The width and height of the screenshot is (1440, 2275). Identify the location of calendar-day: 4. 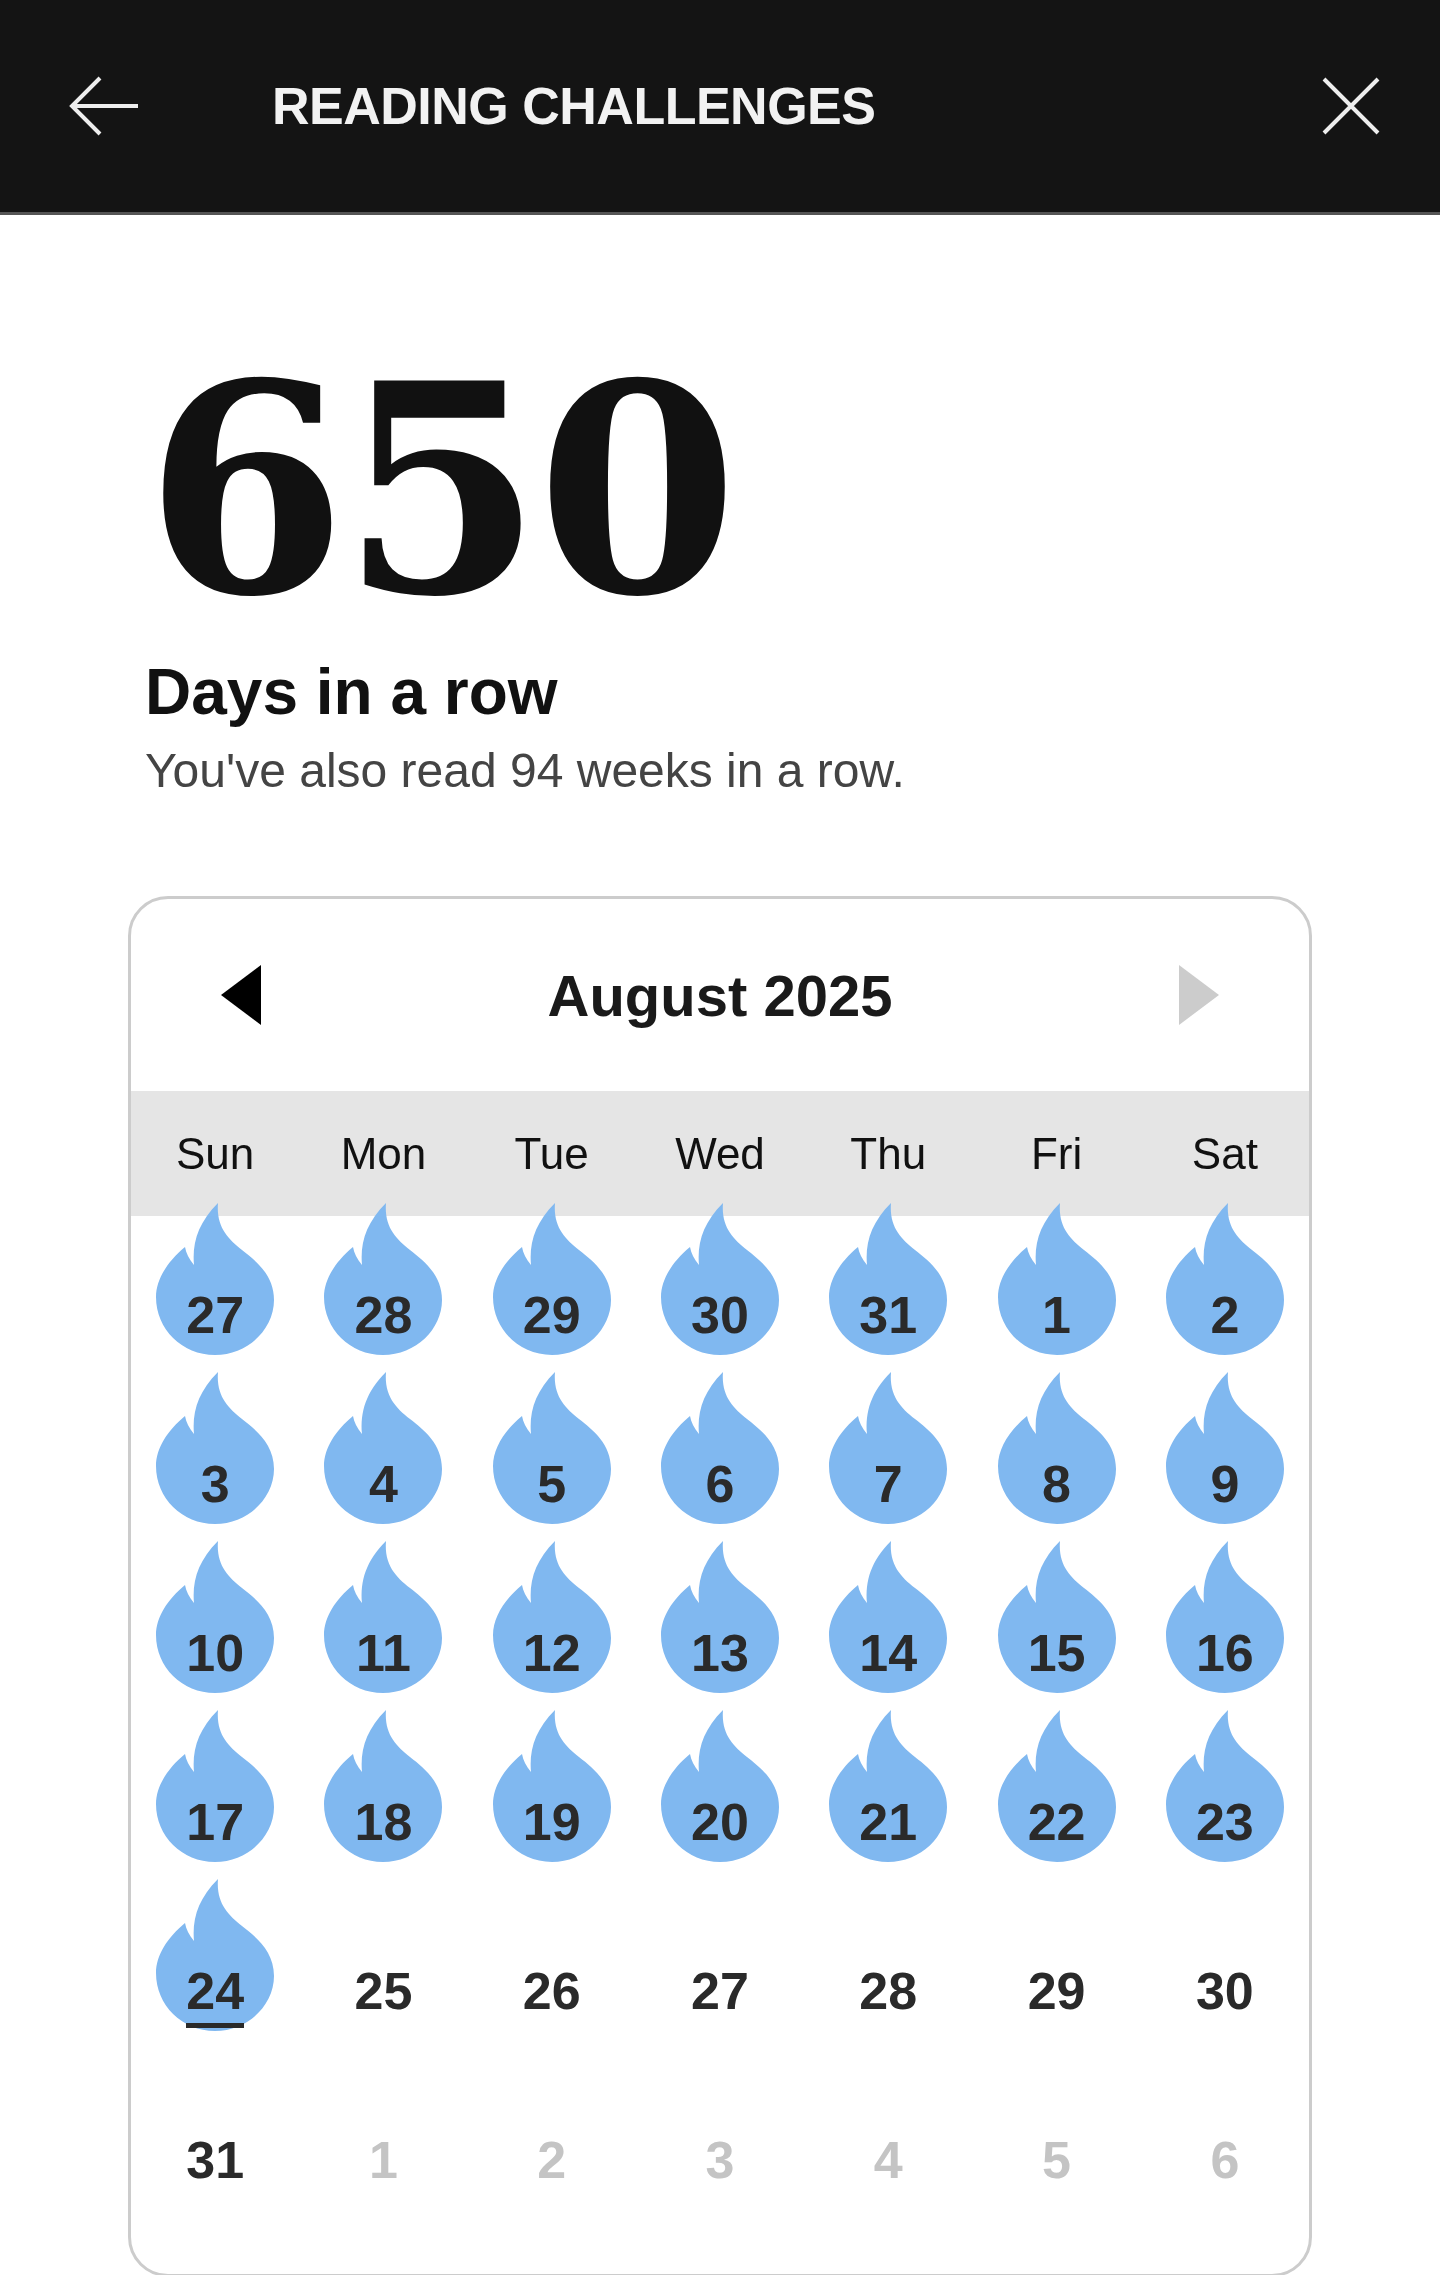
(383, 1489).